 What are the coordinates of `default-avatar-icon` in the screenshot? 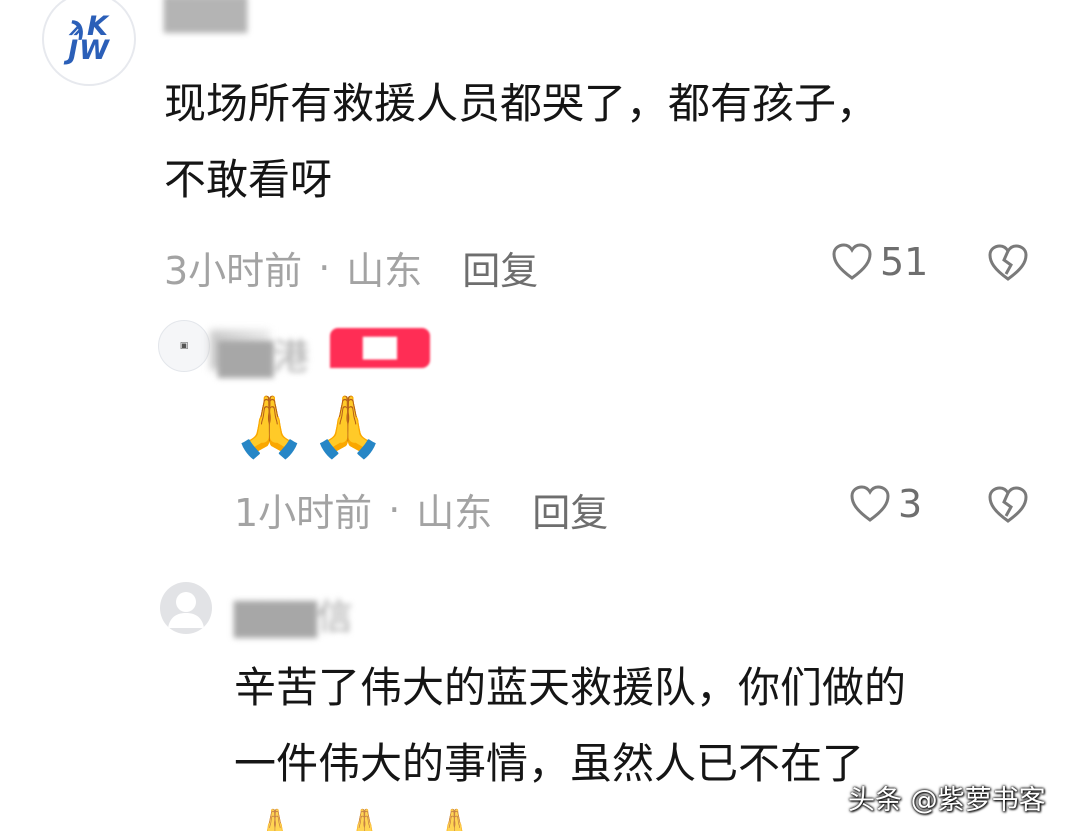 It's located at (186, 608).